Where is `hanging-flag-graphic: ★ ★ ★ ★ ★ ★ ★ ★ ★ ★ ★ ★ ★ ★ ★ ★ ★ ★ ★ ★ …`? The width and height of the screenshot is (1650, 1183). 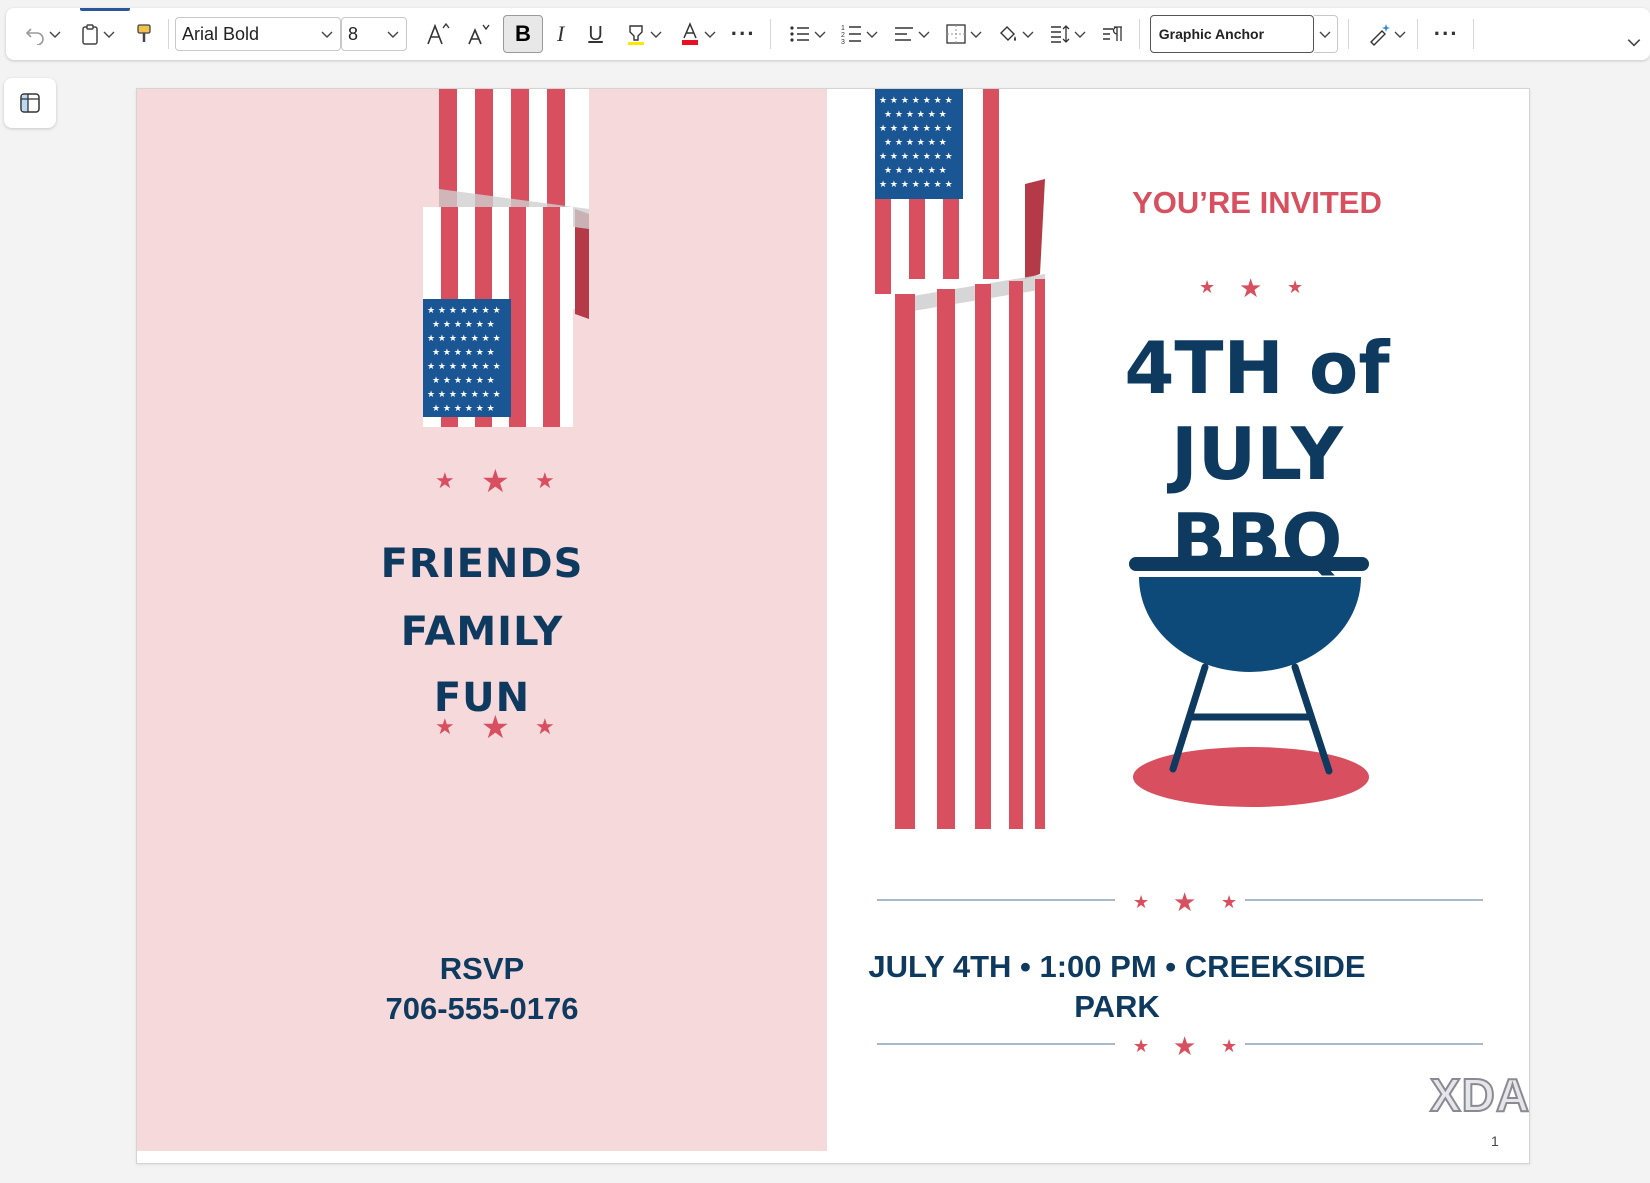
hanging-flag-graphic: ★ ★ ★ ★ ★ ★ ★ ★ ★ ★ ★ ★ ★ ★ ★ ★ ★ ★ ★ ★ … is located at coordinates (960, 459).